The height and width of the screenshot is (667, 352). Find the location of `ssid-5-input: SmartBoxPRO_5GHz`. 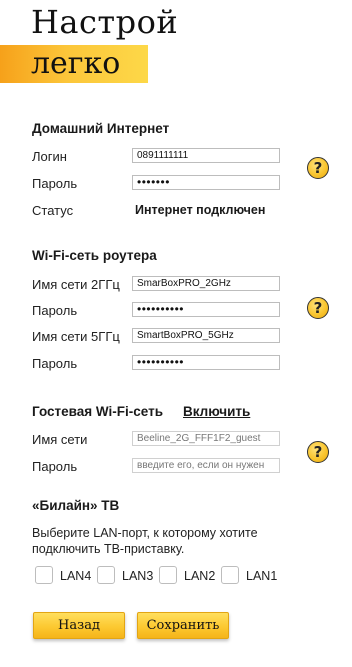

ssid-5-input: SmartBoxPRO_5GHz is located at coordinates (206, 335).